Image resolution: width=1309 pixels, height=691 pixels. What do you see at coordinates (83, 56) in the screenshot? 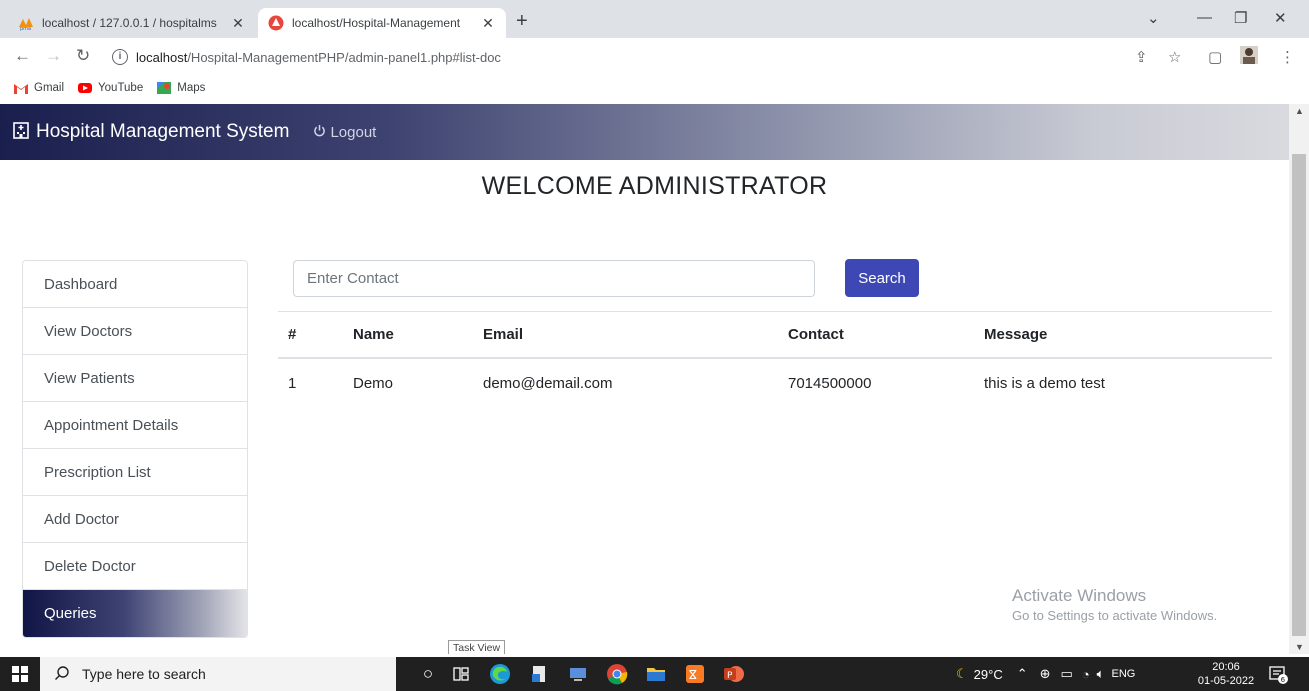
I see `reload-icon: ↻` at bounding box center [83, 56].